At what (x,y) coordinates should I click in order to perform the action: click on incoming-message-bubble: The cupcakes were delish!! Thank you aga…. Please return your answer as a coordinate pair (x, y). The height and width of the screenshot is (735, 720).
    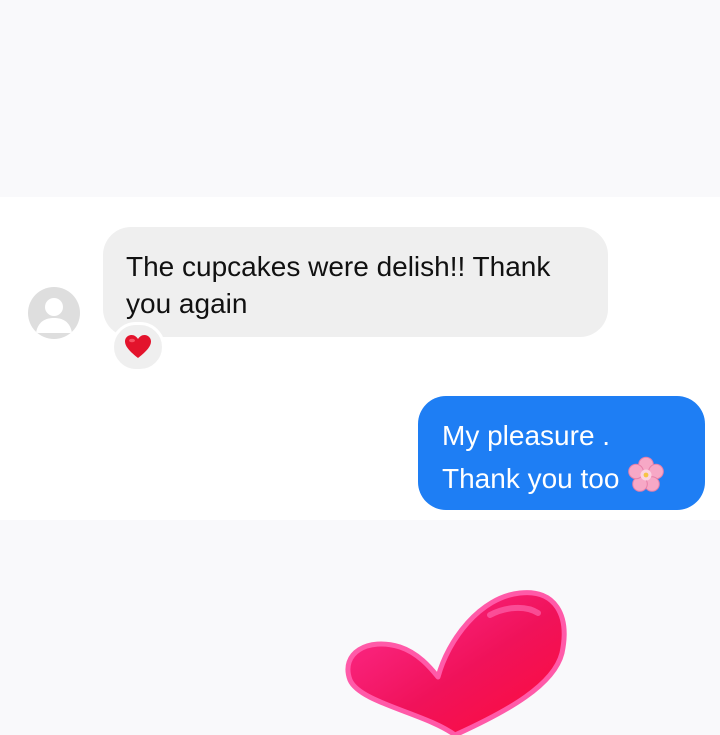
    Looking at the image, I should click on (355, 282).